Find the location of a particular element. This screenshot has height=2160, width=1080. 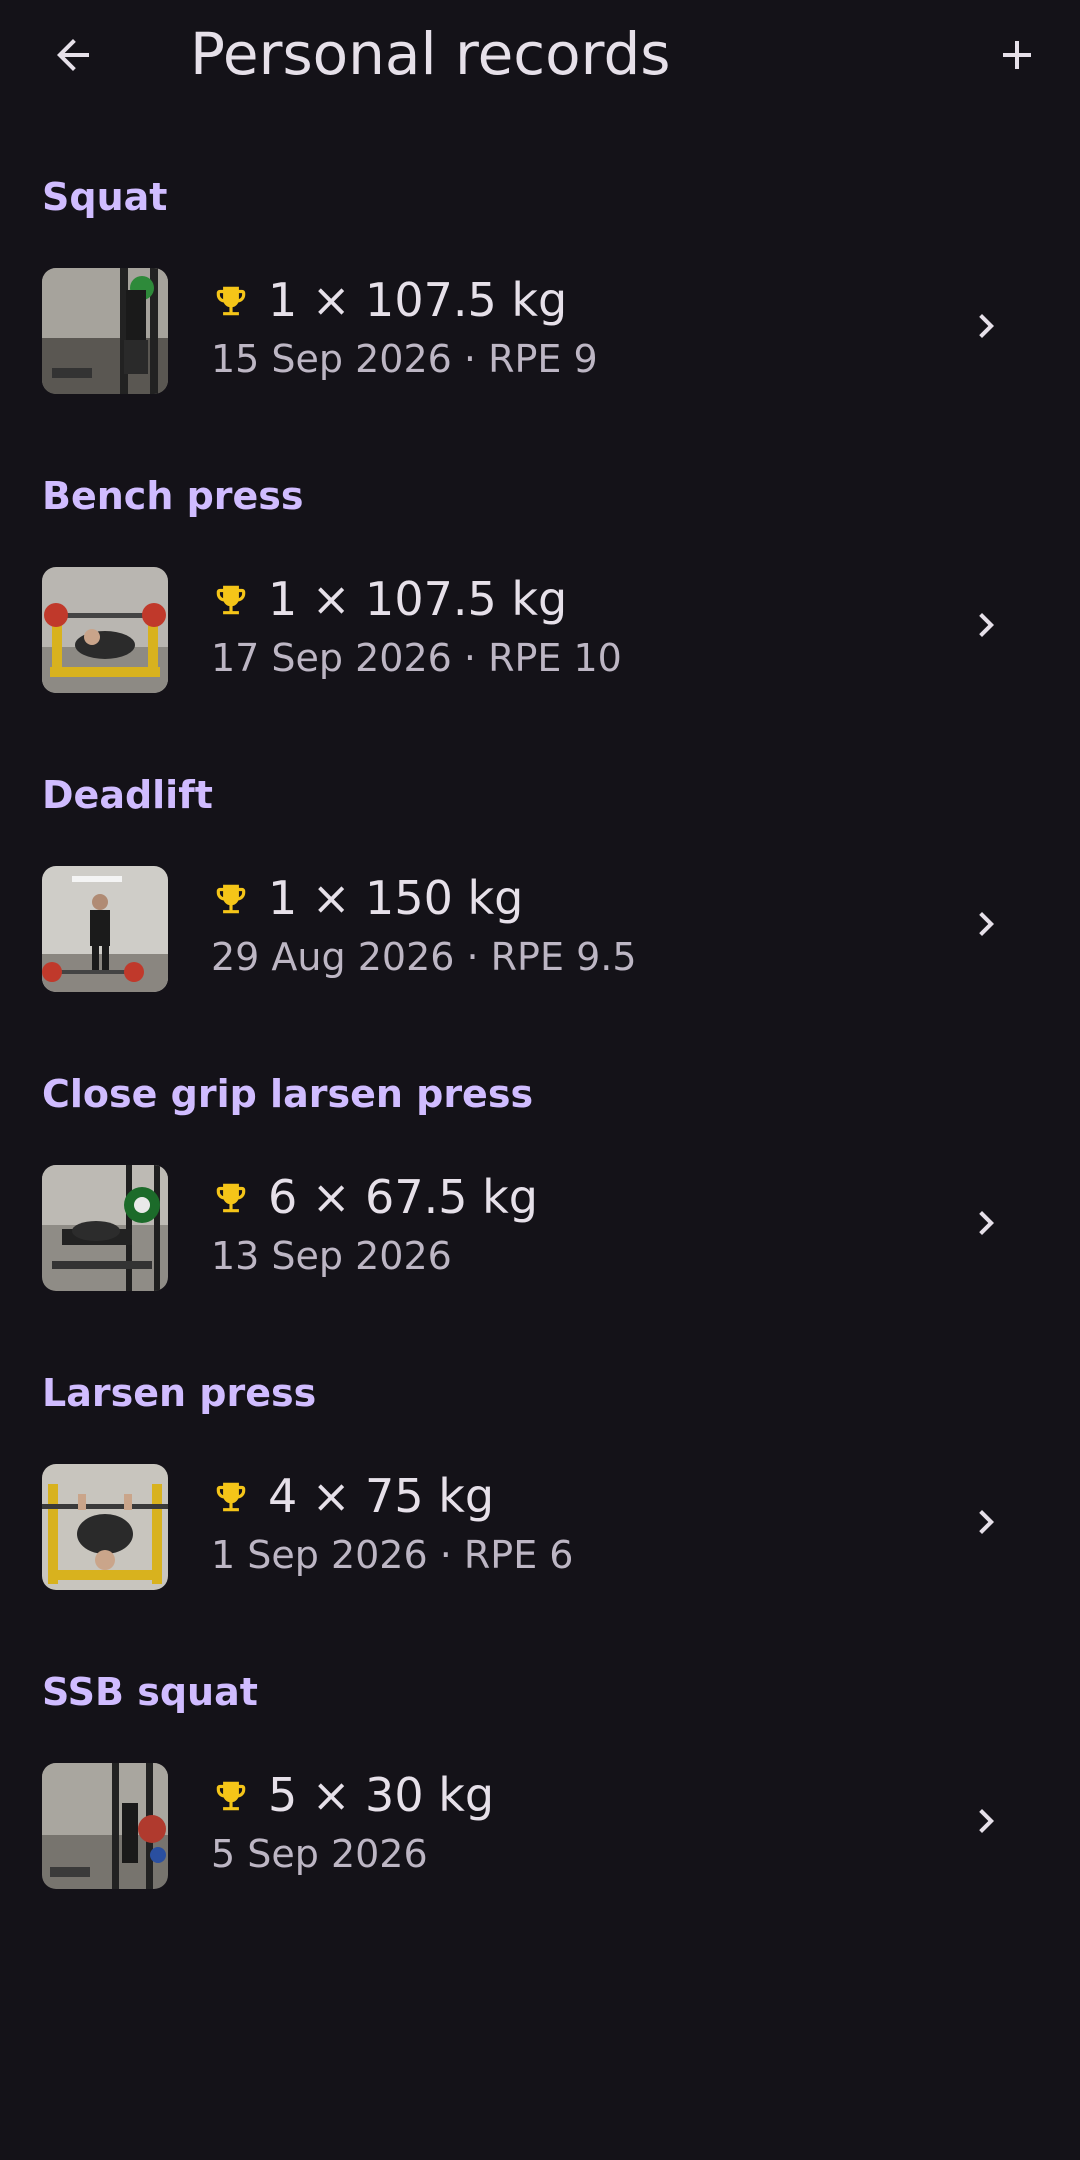

section-title: Squat is located at coordinates (105, 197).